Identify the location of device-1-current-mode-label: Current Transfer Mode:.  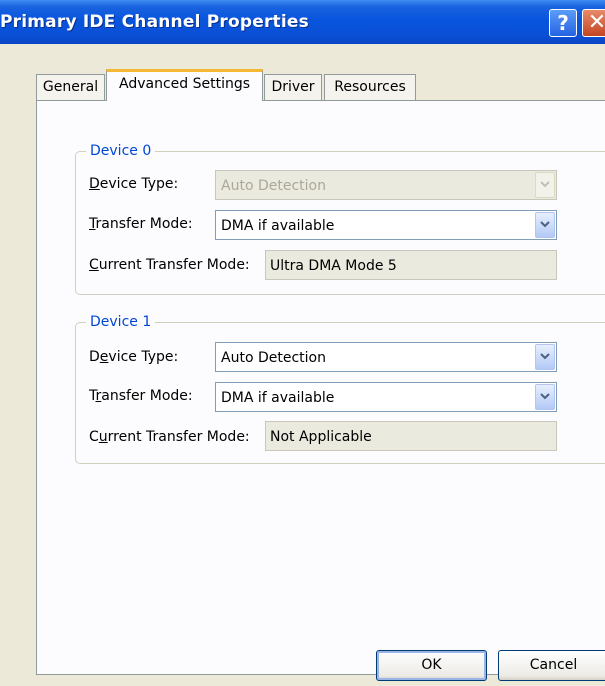
(169, 437).